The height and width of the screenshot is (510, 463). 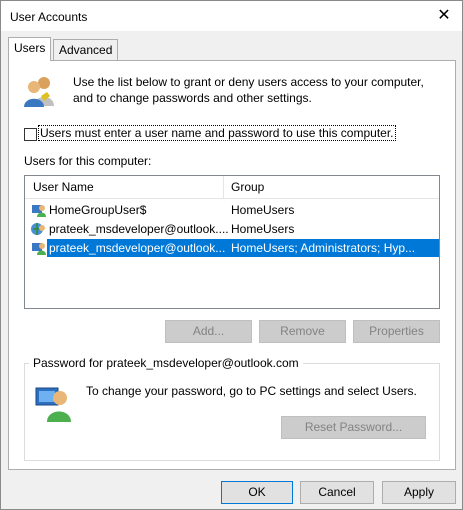 I want to click on column-divider, so click(x=223, y=187).